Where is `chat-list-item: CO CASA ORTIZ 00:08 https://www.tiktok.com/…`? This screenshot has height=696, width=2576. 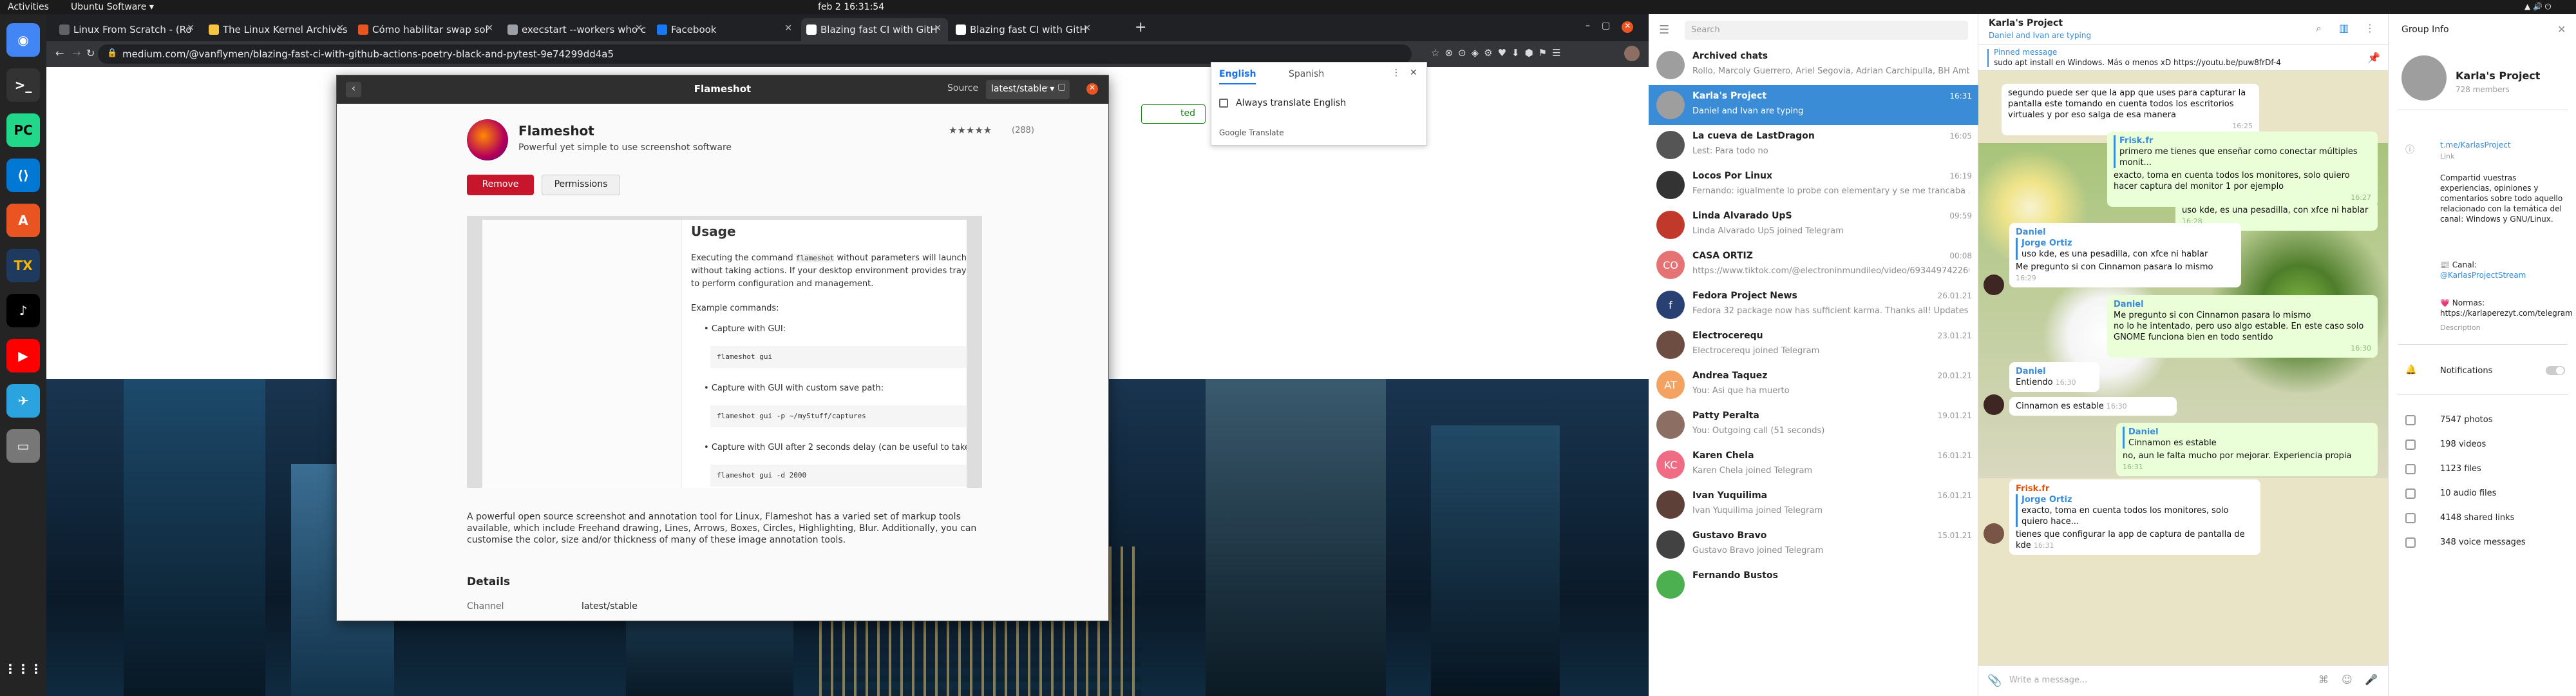 chat-list-item: CO CASA ORTIZ 00:08 https://www.tiktok.com/… is located at coordinates (1814, 265).